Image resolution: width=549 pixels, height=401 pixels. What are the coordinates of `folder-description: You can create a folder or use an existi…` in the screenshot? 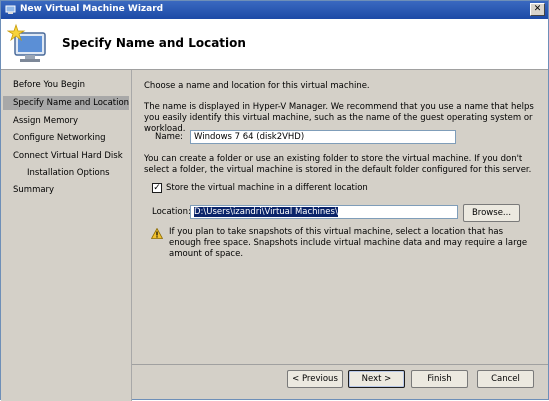 It's located at (338, 164).